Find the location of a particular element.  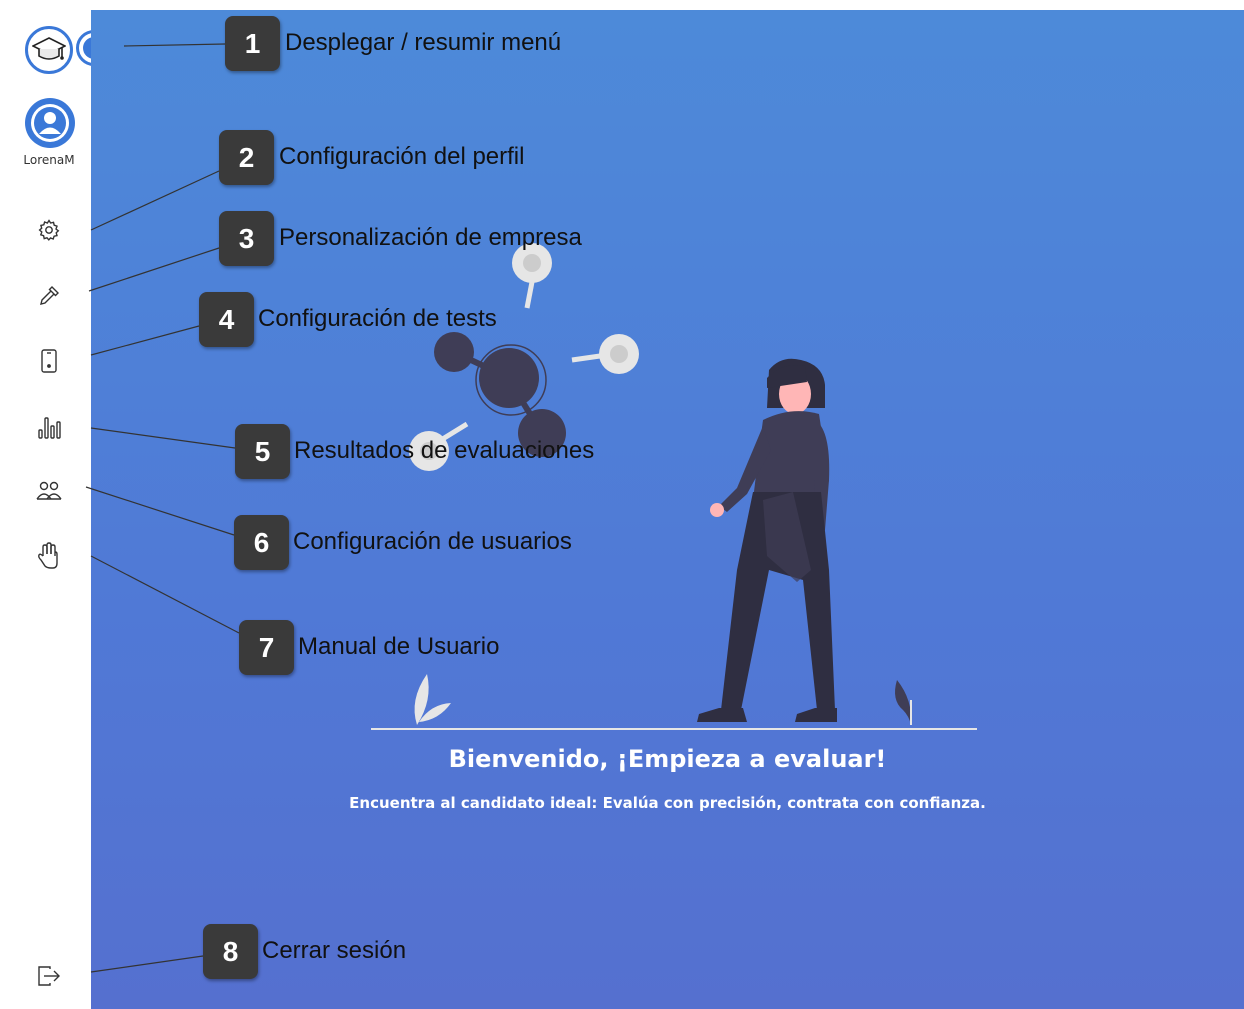

nav-manual is located at coordinates (49, 556).